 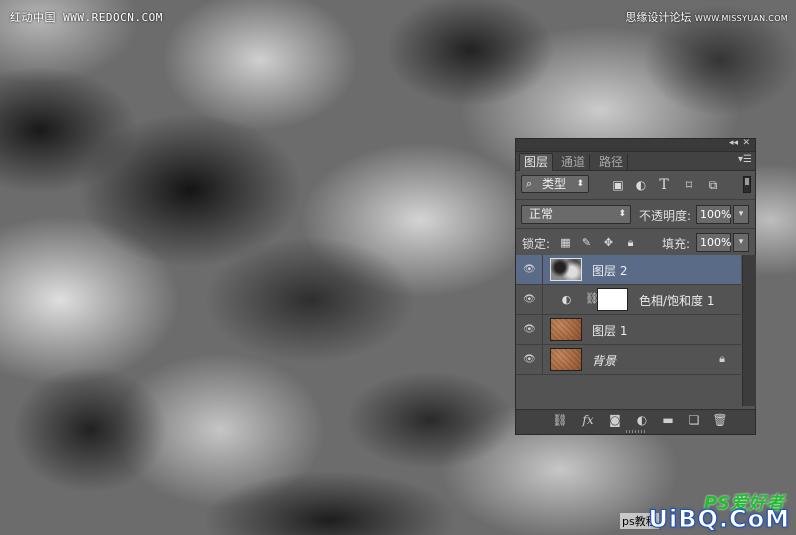 I want to click on watermark-missyuan-url: WWW.MISSYUAN.COM, so click(x=741, y=18).